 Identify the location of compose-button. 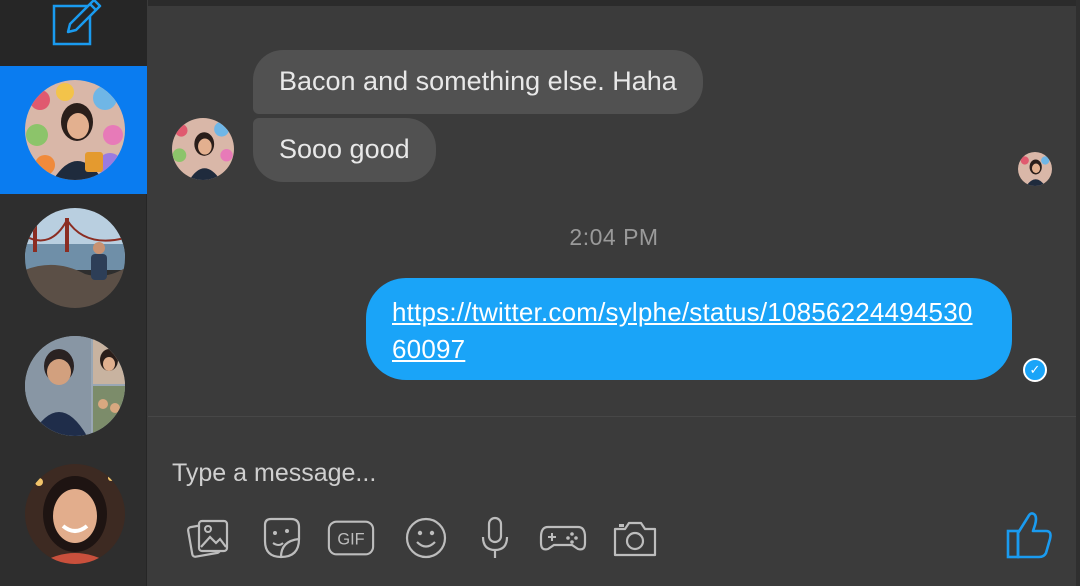
(77, 25).